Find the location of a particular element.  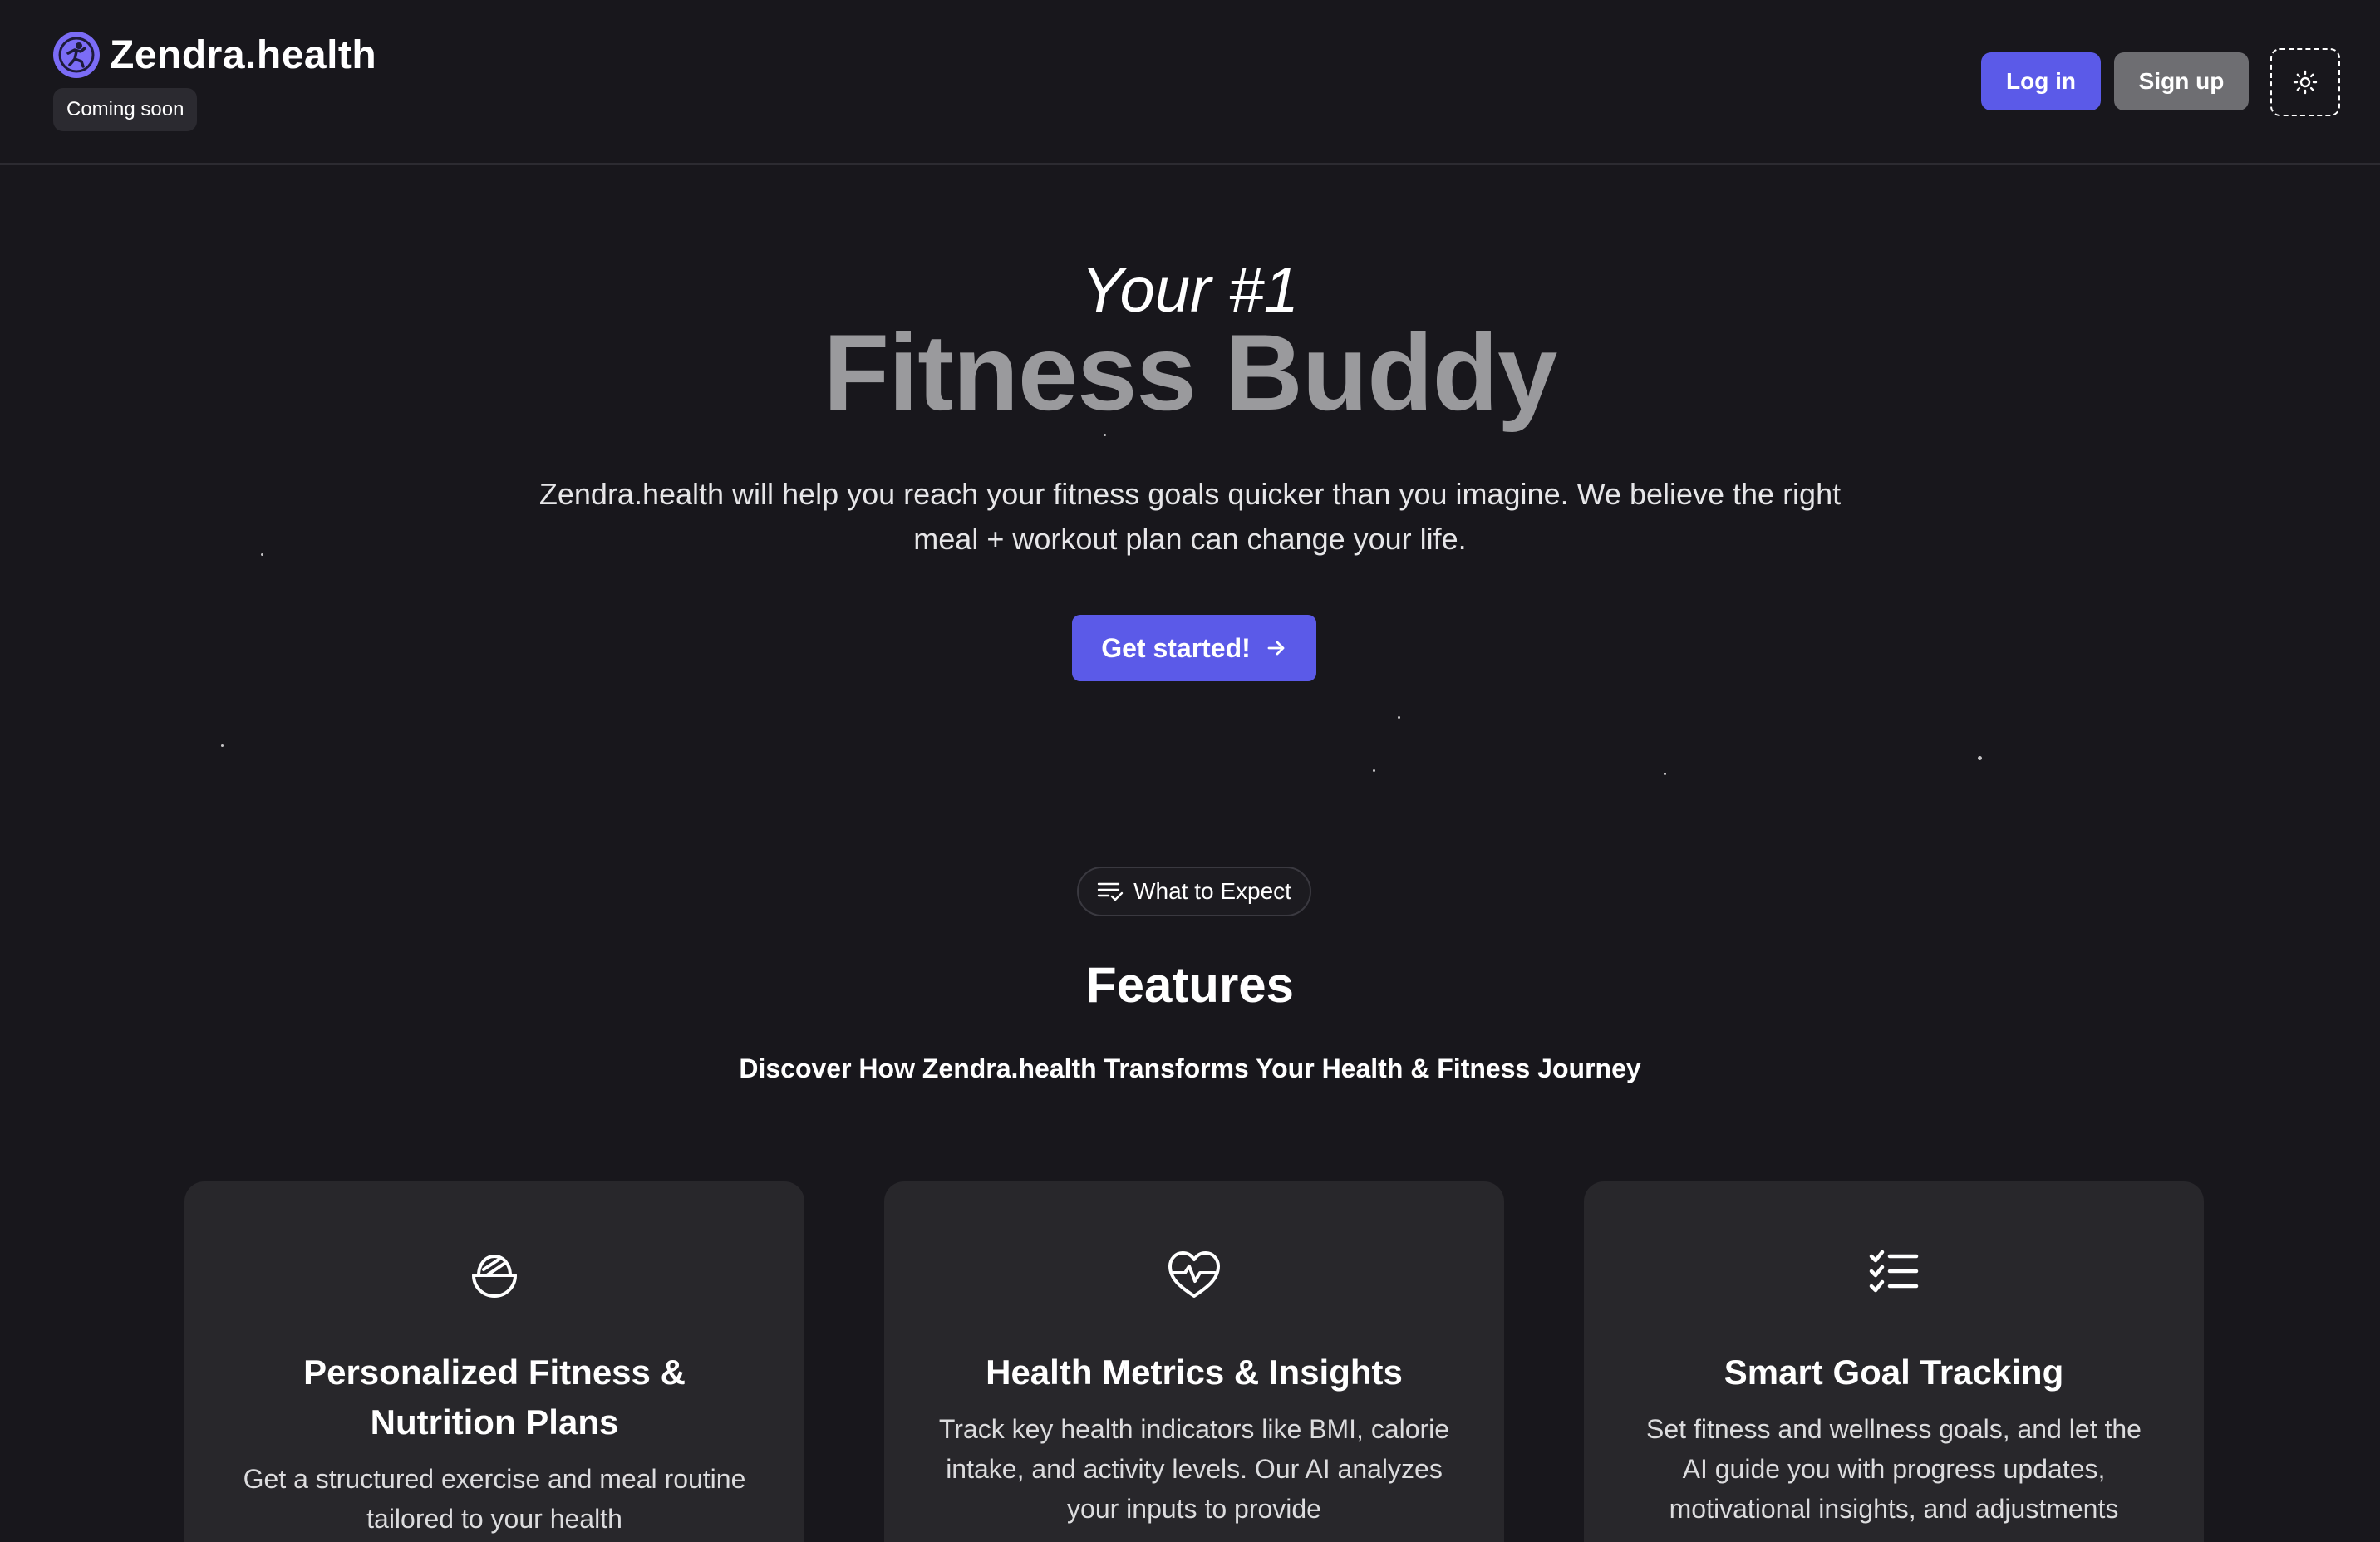

checklist-icon is located at coordinates (1894, 1273).